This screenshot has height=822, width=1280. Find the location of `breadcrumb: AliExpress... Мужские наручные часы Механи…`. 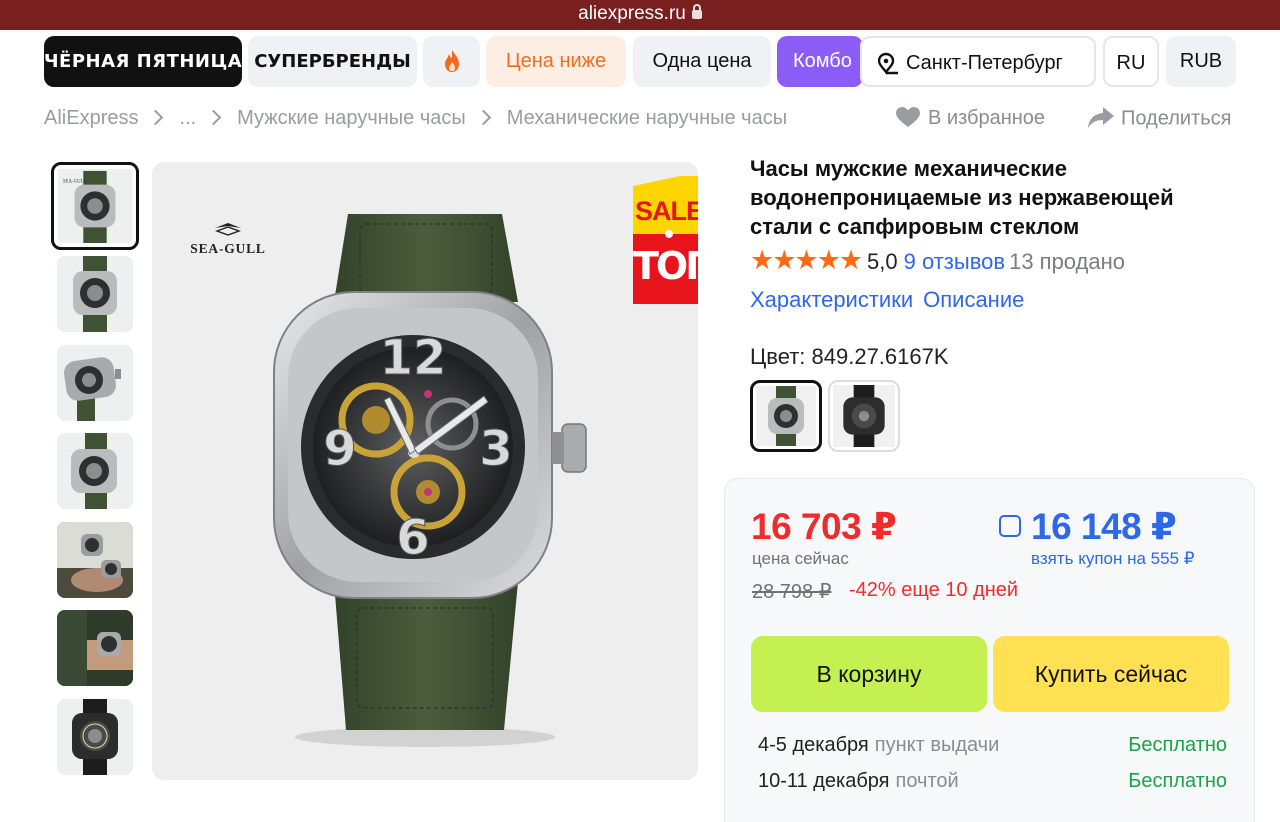

breadcrumb: AliExpress... Мужские наручные часы Механи… is located at coordinates (415, 120).